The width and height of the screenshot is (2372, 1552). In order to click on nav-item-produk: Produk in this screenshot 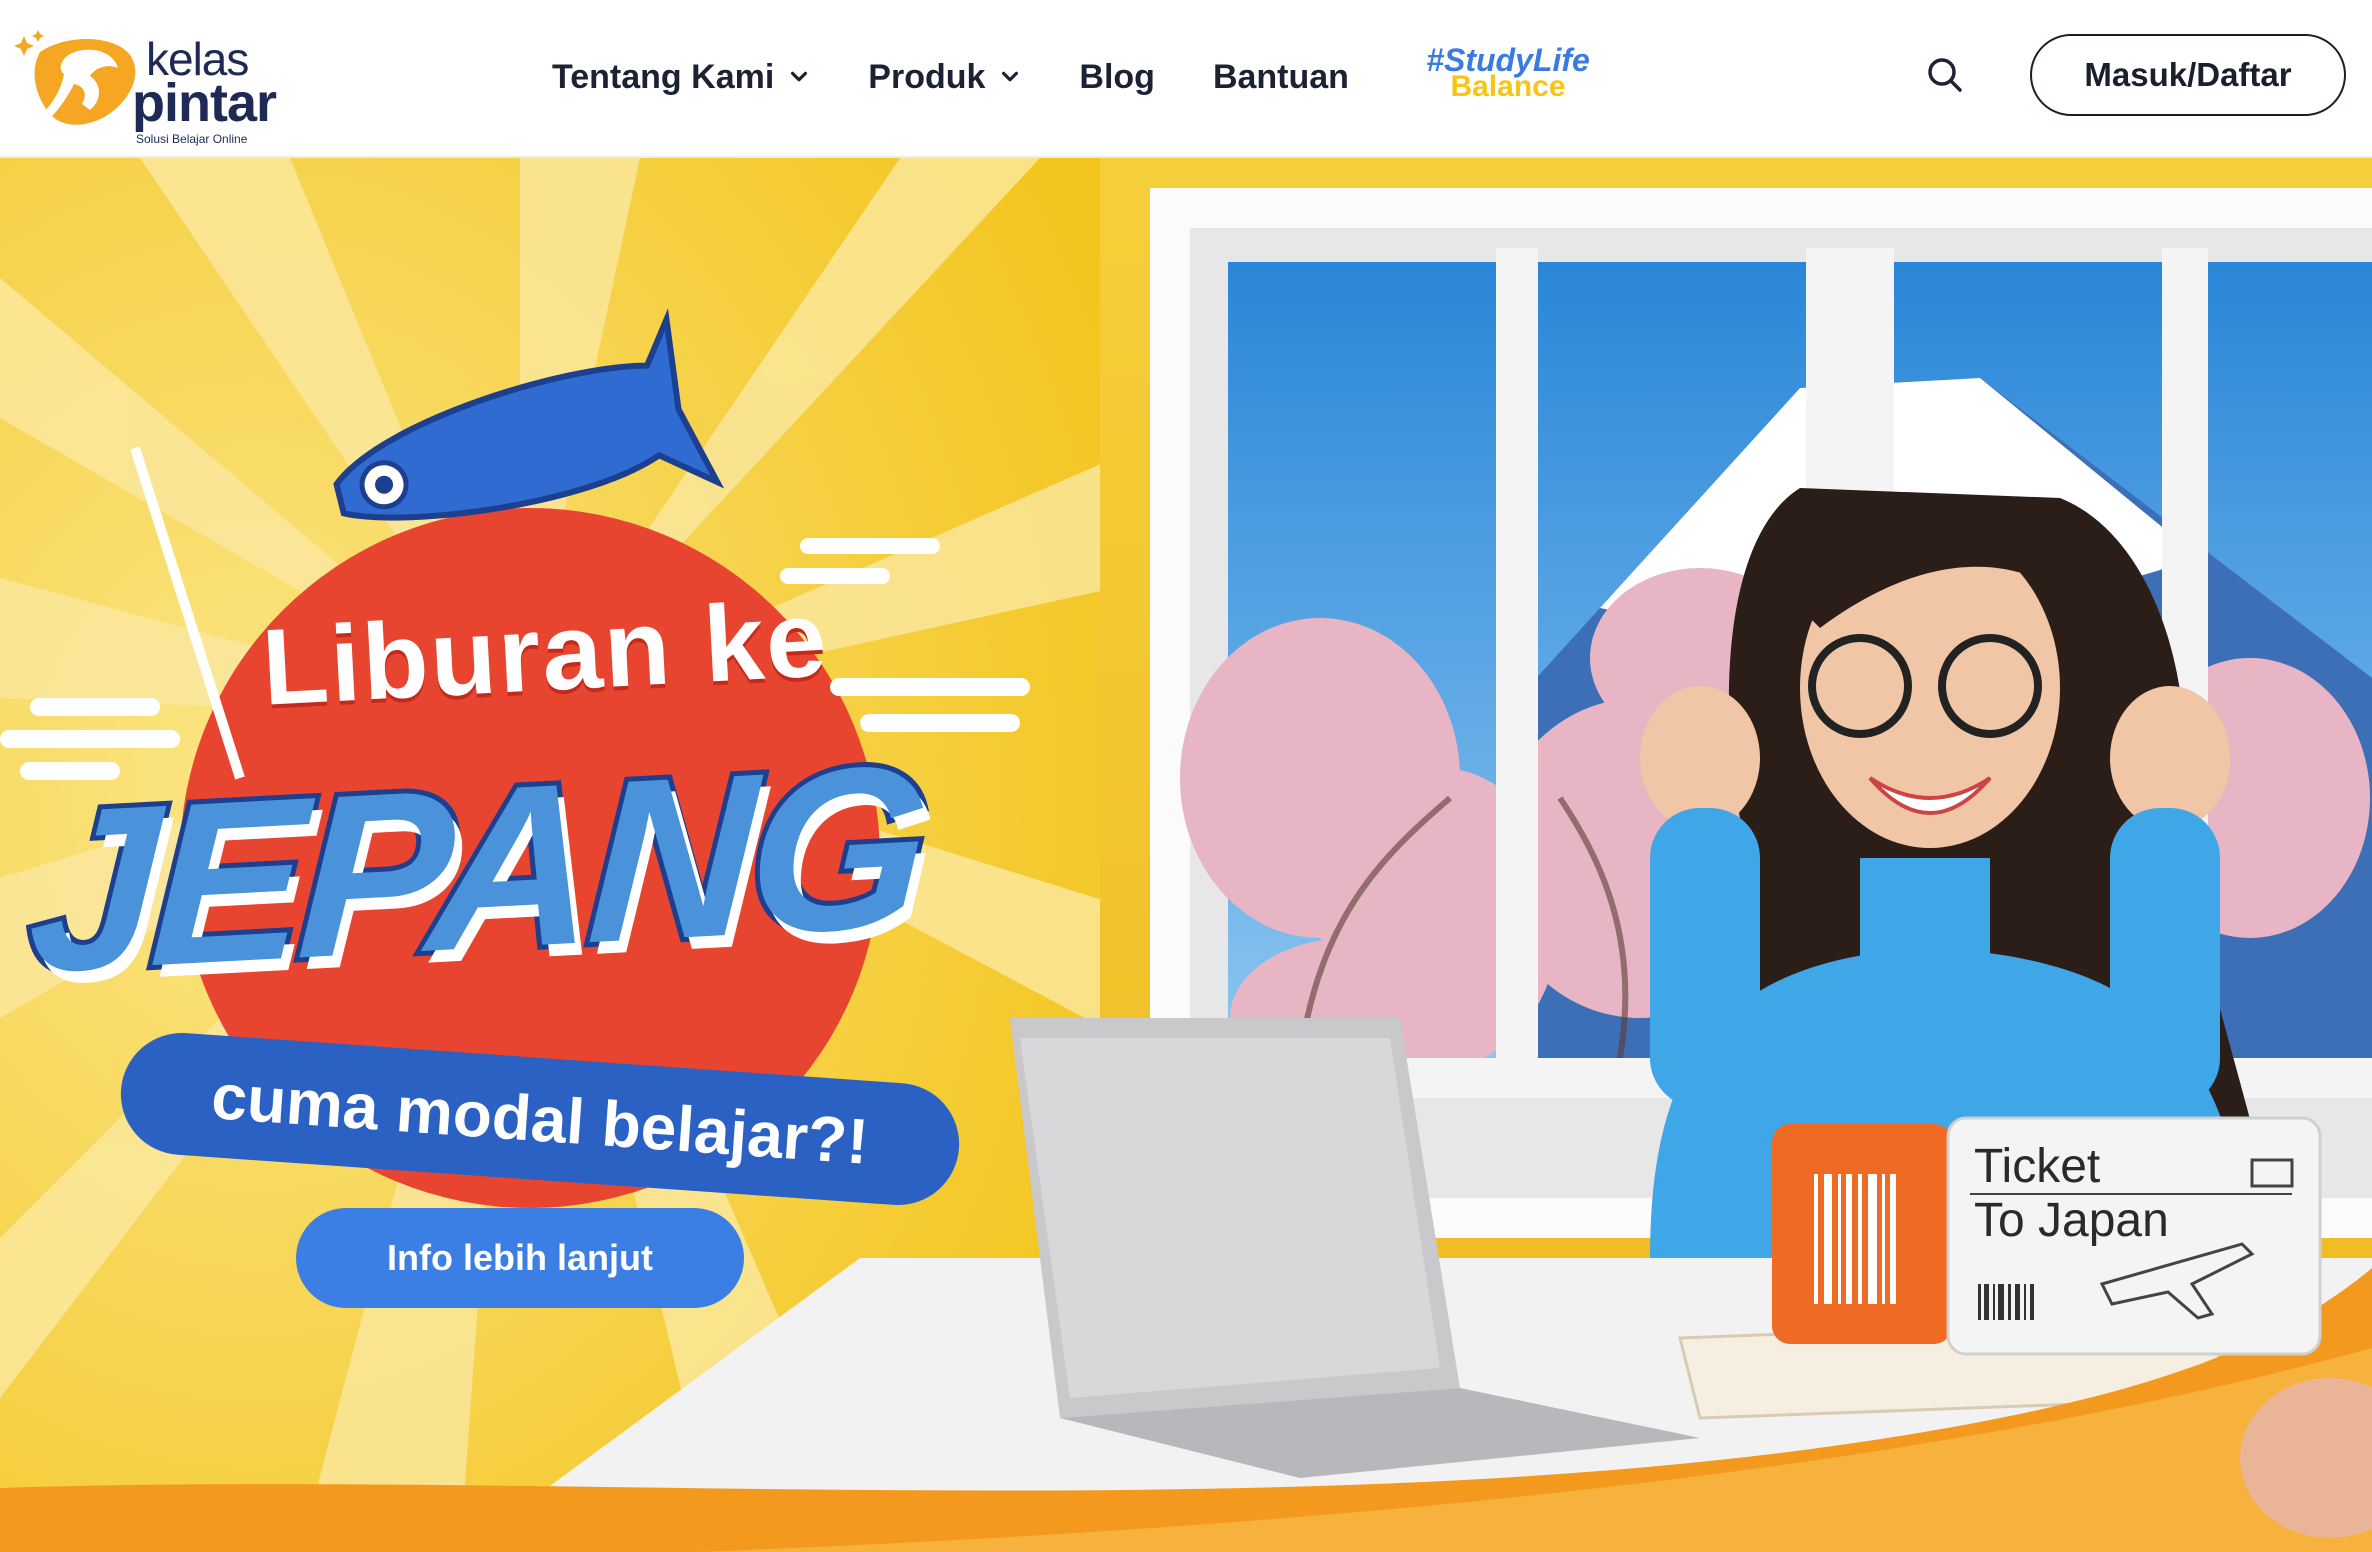, I will do `click(944, 77)`.